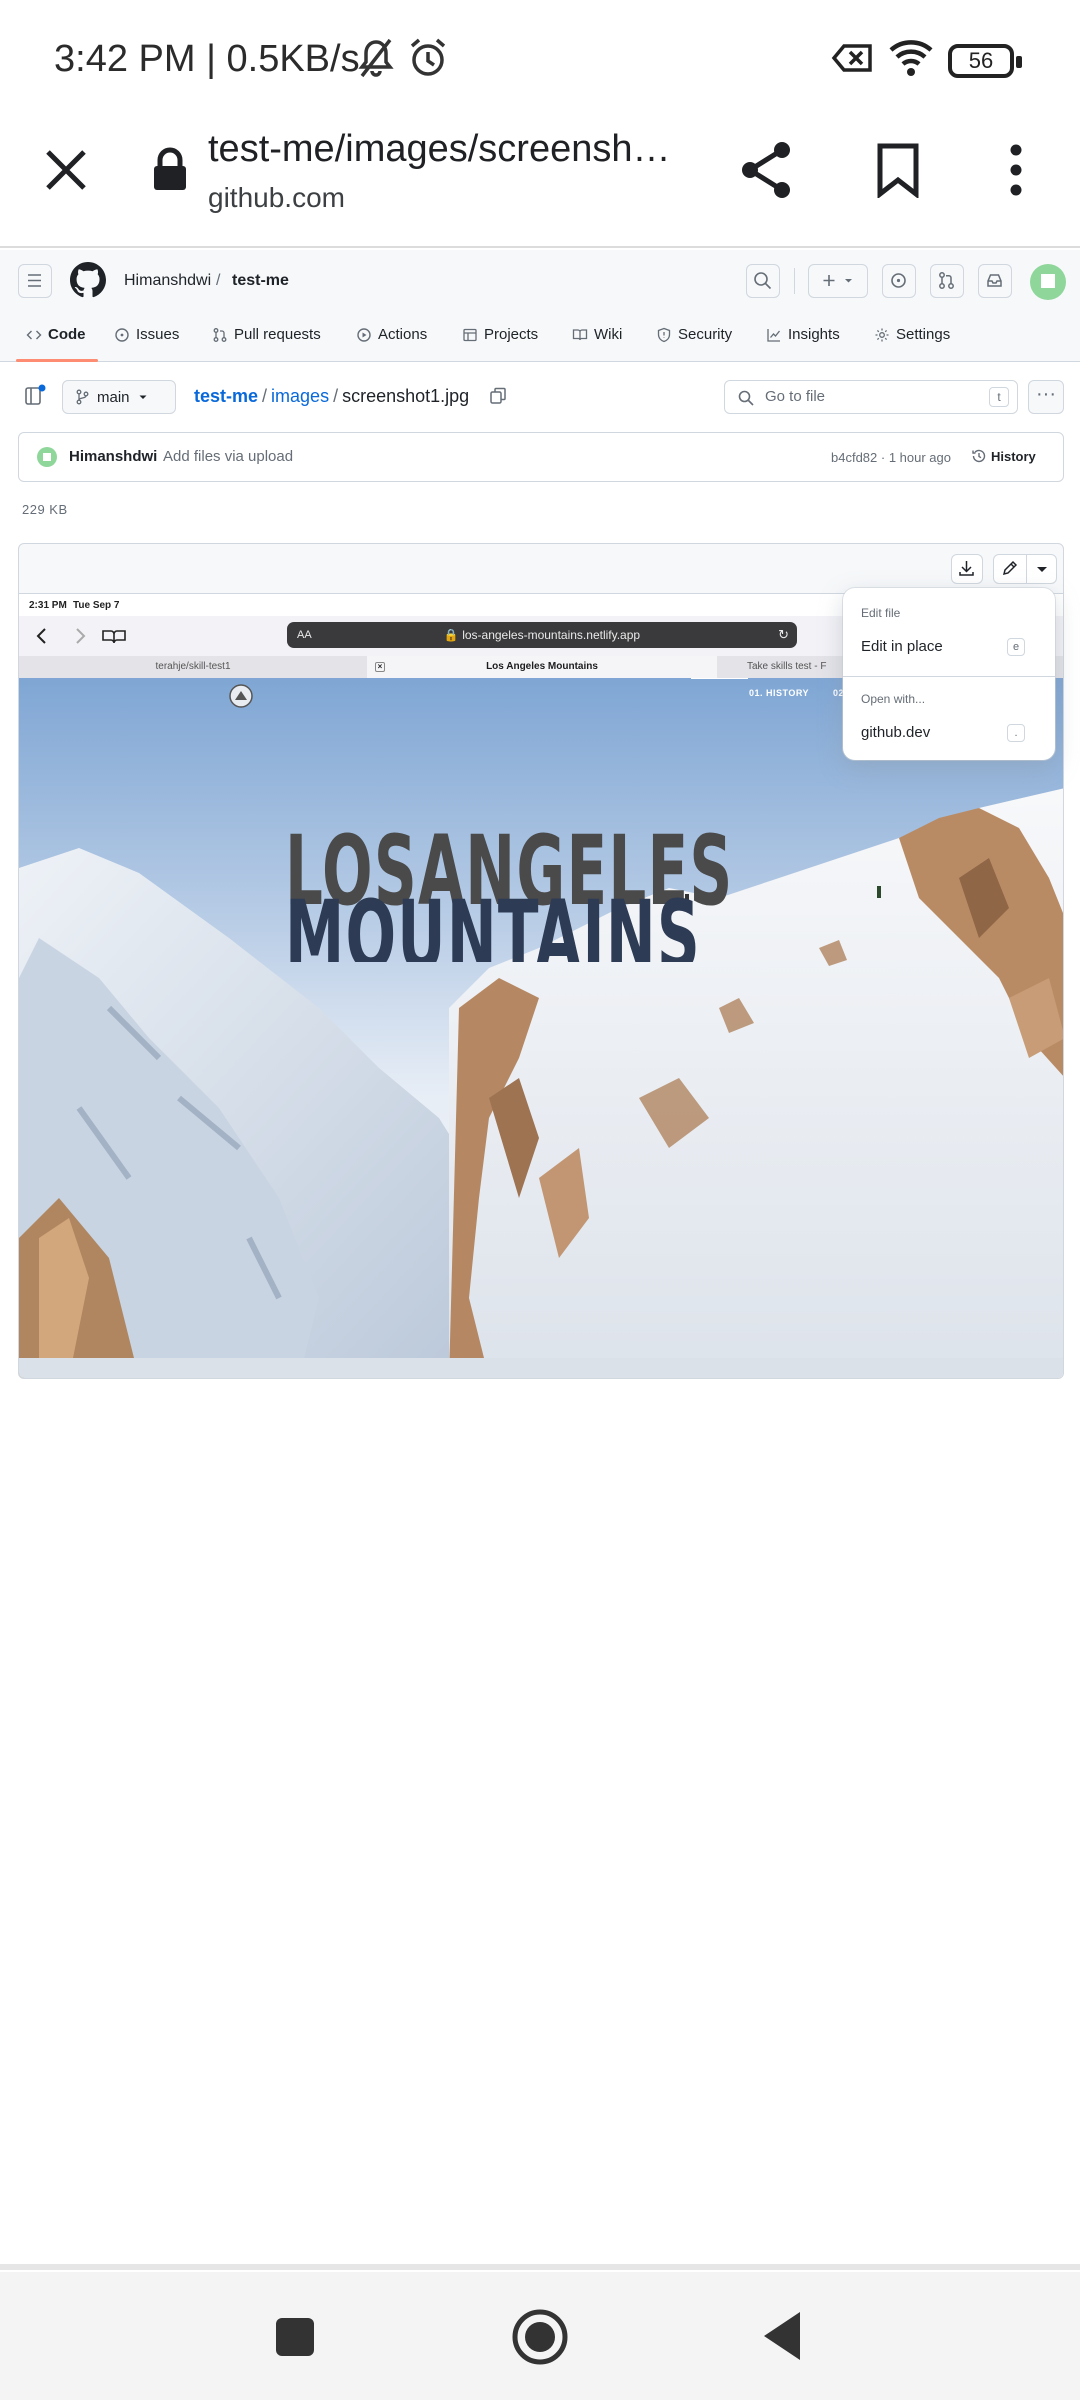 The height and width of the screenshot is (2400, 1080). What do you see at coordinates (1013, 456) in the screenshot?
I see `history-label: History` at bounding box center [1013, 456].